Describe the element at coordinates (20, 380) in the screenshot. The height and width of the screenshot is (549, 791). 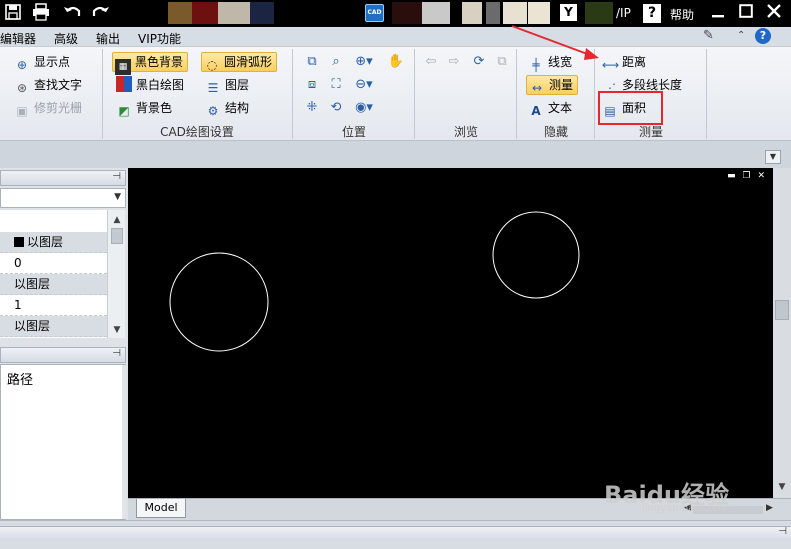
I see `path-label: 路径` at that location.